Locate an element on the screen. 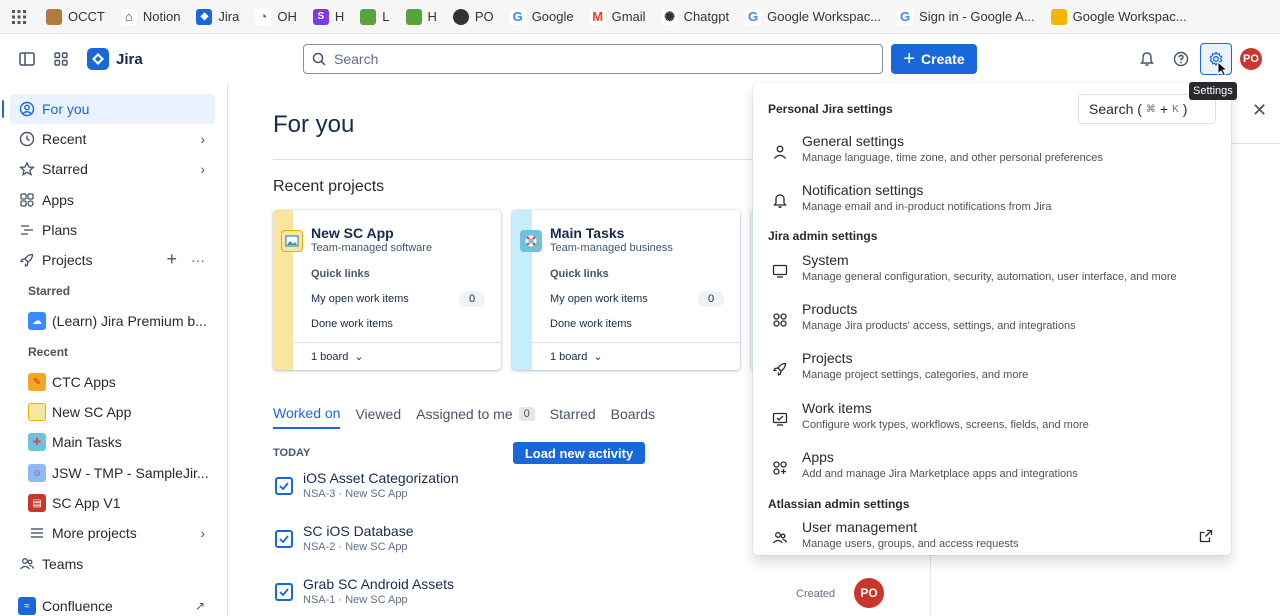  sidebar-item-plans: Plans is located at coordinates (112, 230).